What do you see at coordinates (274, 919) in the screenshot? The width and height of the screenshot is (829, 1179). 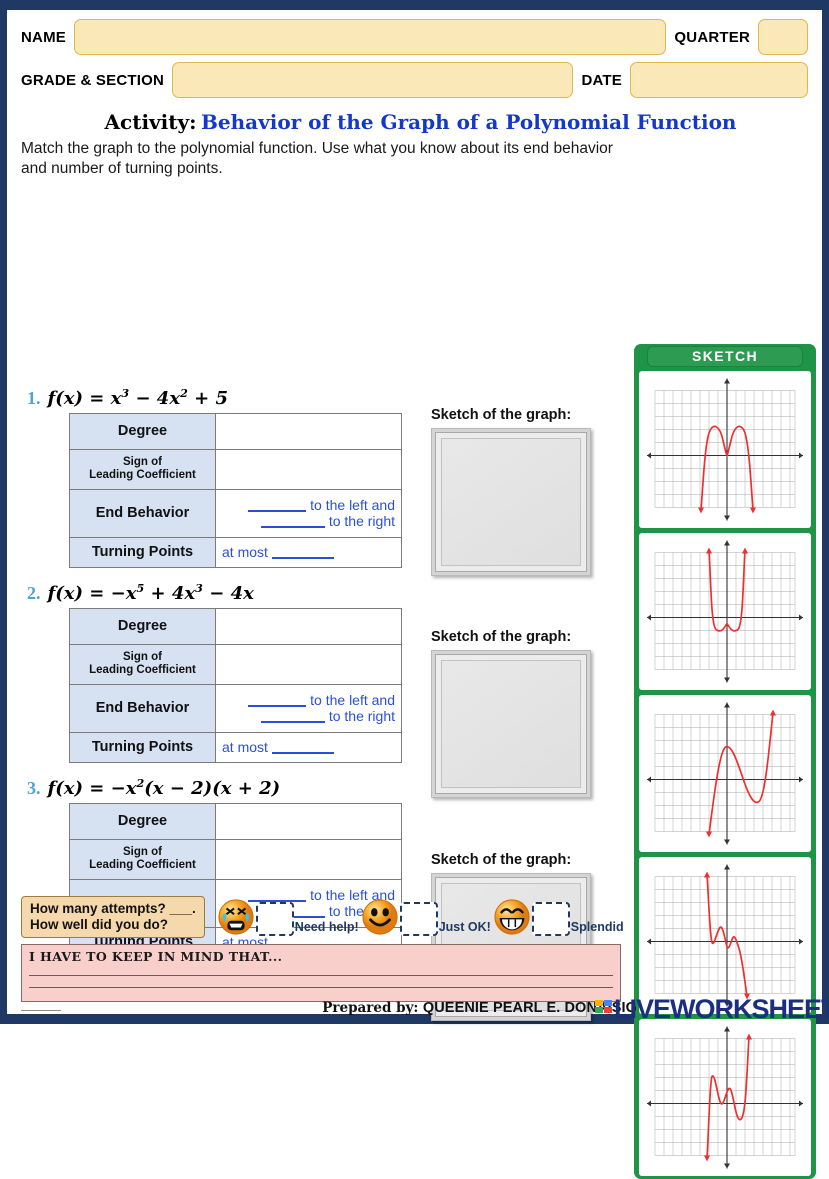 I see `mood-dropzone-need-help` at bounding box center [274, 919].